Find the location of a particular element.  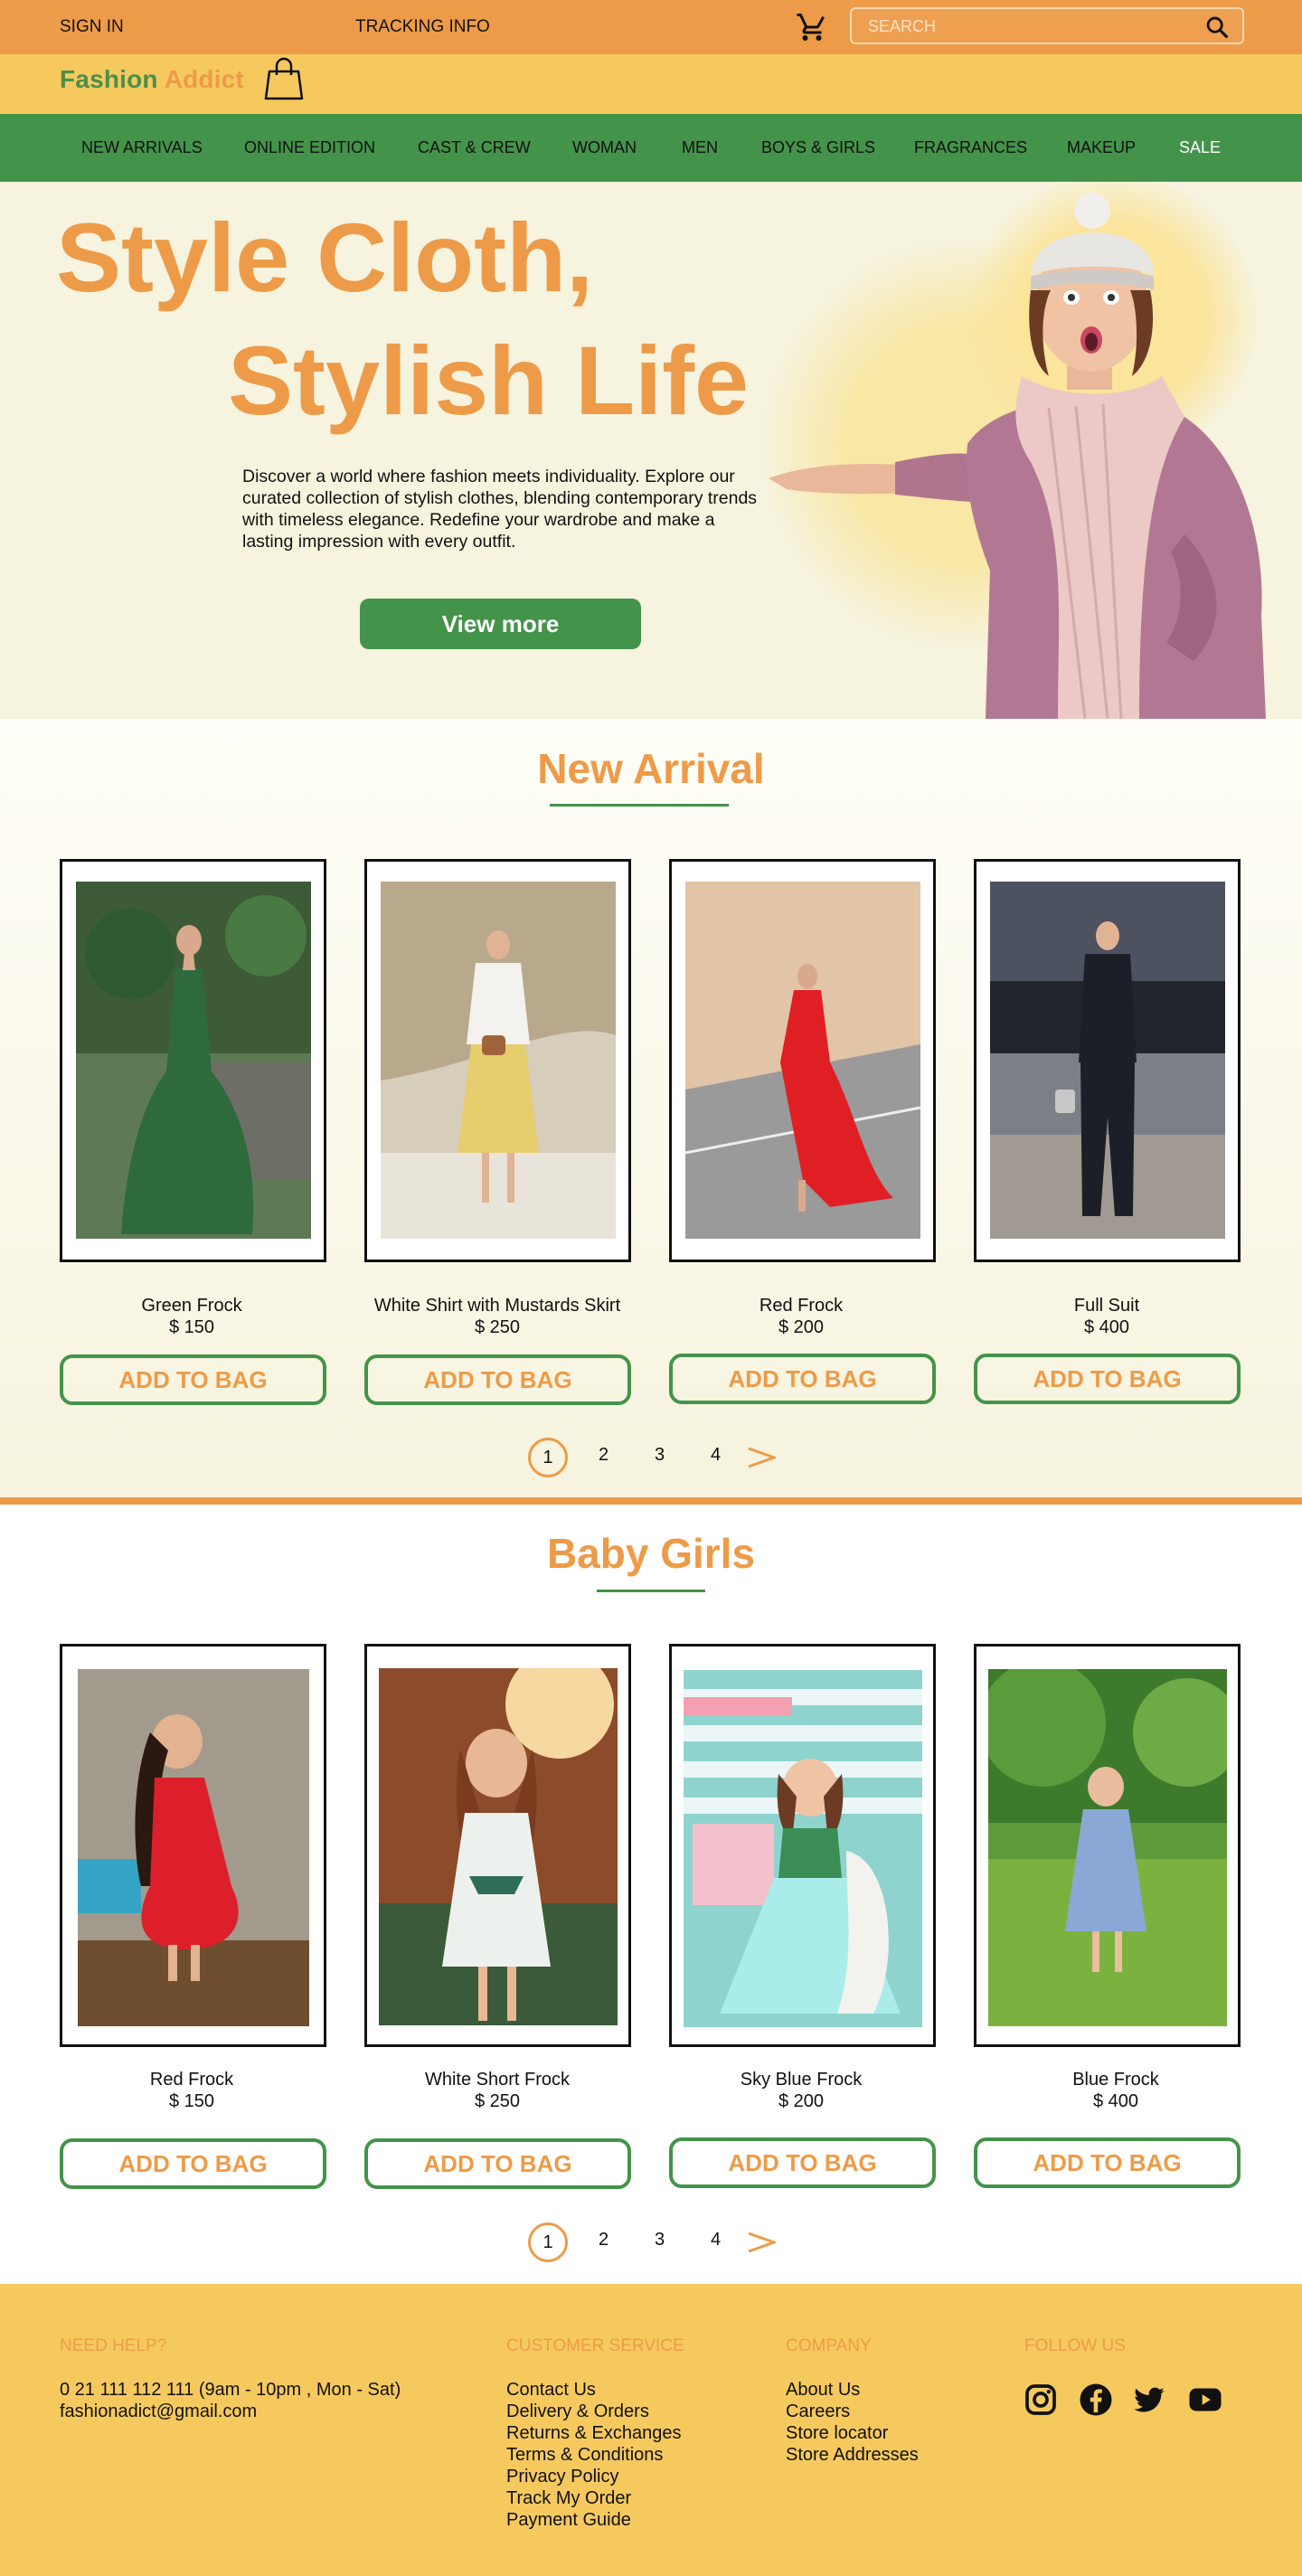

footer-link-privacy: Privacy Policy is located at coordinates (562, 2477).